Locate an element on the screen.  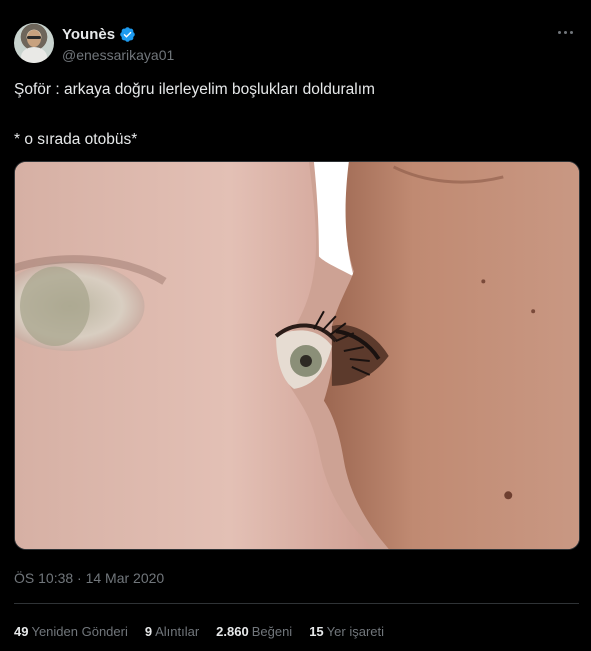
avatar-glasses is located at coordinates (34, 37).